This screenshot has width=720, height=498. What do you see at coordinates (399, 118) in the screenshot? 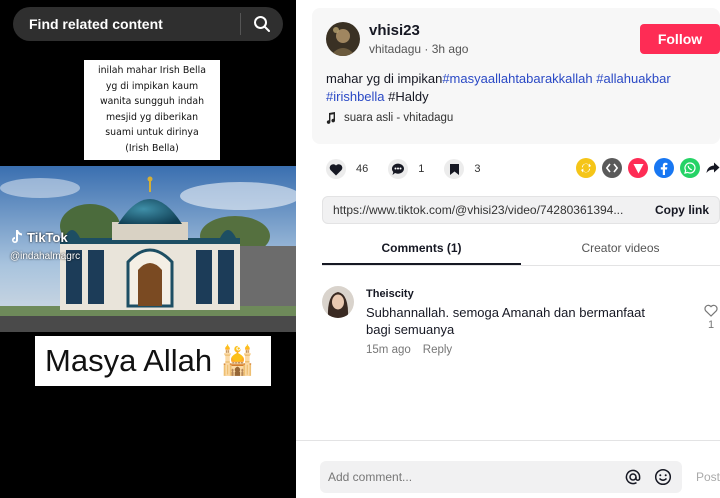
I see `sound-name: suara asli - vhitadagu` at bounding box center [399, 118].